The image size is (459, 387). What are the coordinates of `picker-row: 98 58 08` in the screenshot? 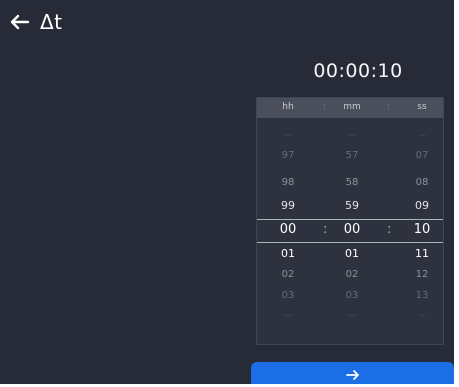 It's located at (350, 183).